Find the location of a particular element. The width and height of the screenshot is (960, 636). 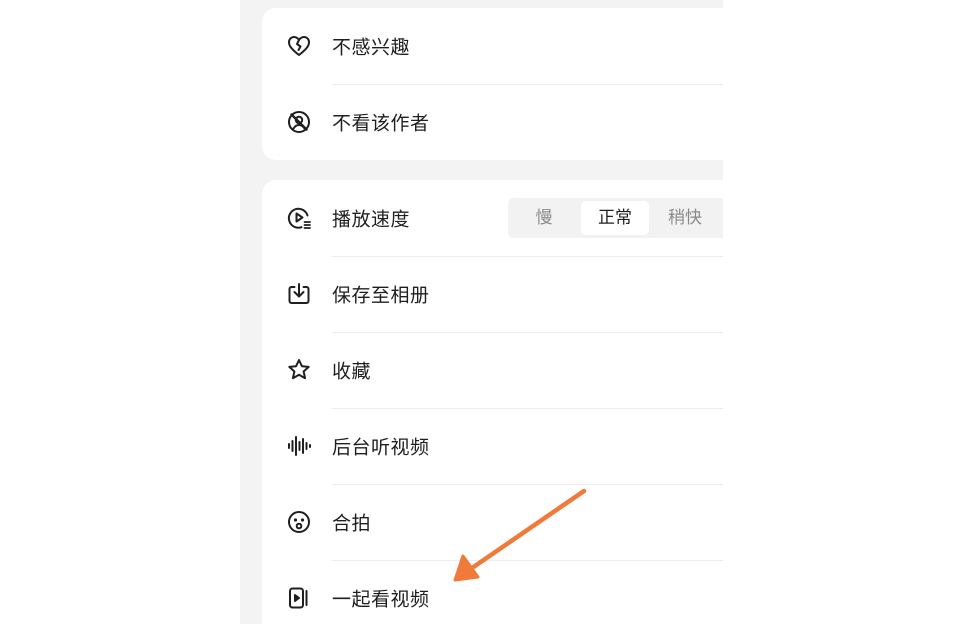

speed-option-slow: 慢 is located at coordinates (544, 218).